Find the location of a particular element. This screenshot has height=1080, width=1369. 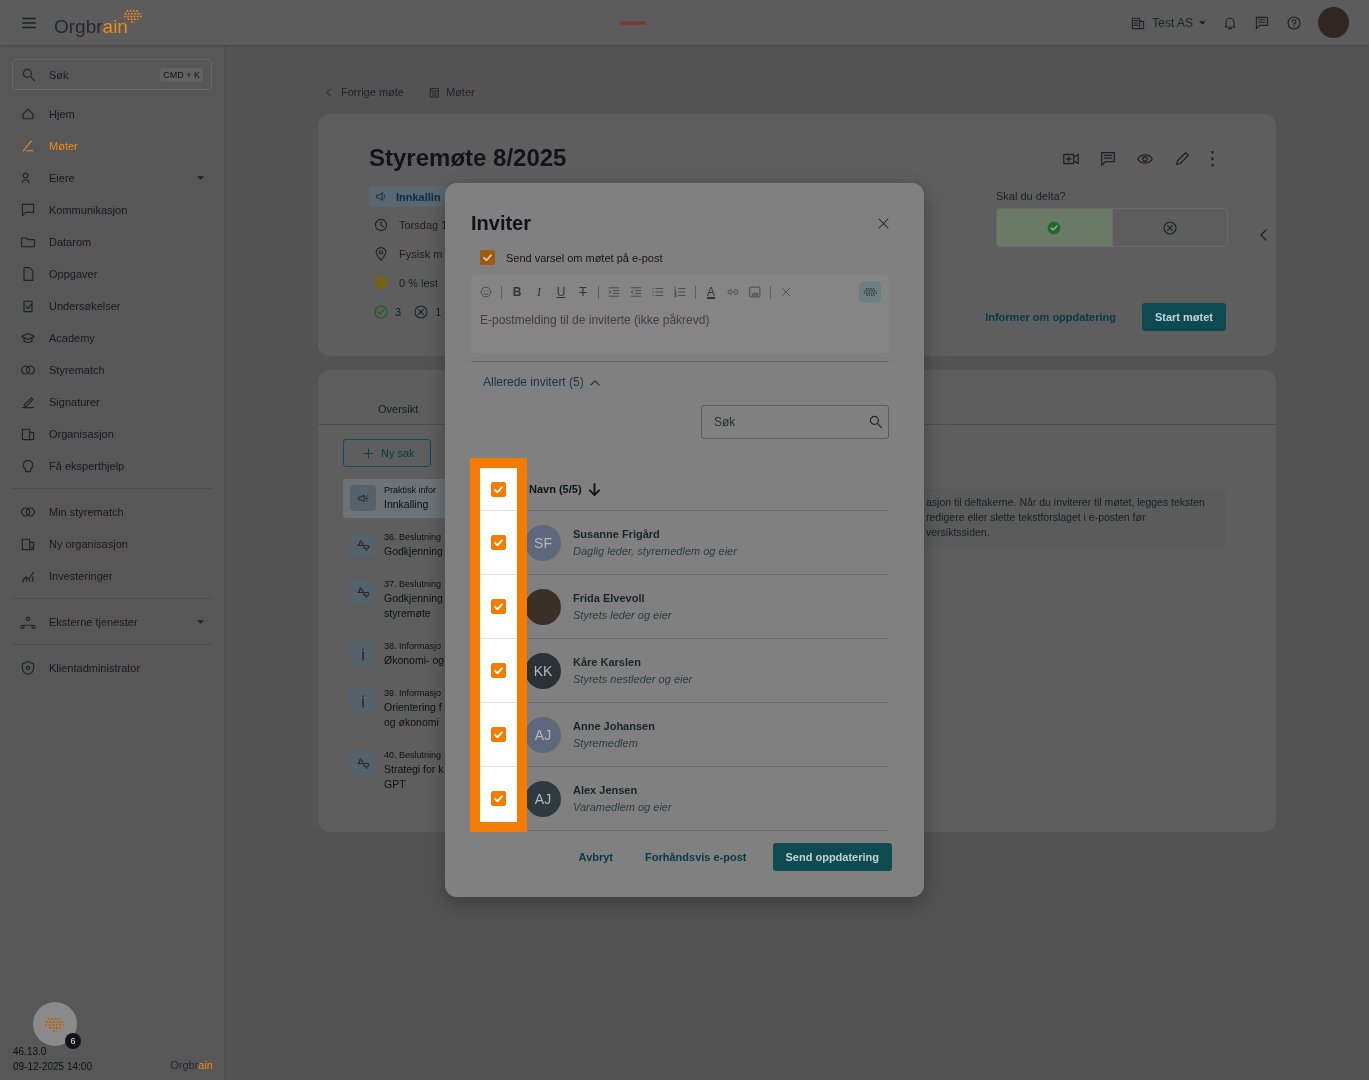

sidebar-item: Hjem is located at coordinates (112, 114).